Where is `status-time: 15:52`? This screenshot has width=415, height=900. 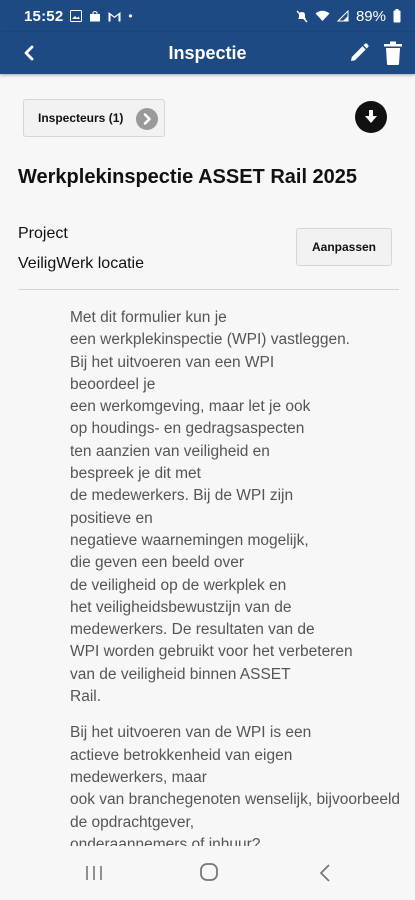
status-time: 15:52 is located at coordinates (44, 16).